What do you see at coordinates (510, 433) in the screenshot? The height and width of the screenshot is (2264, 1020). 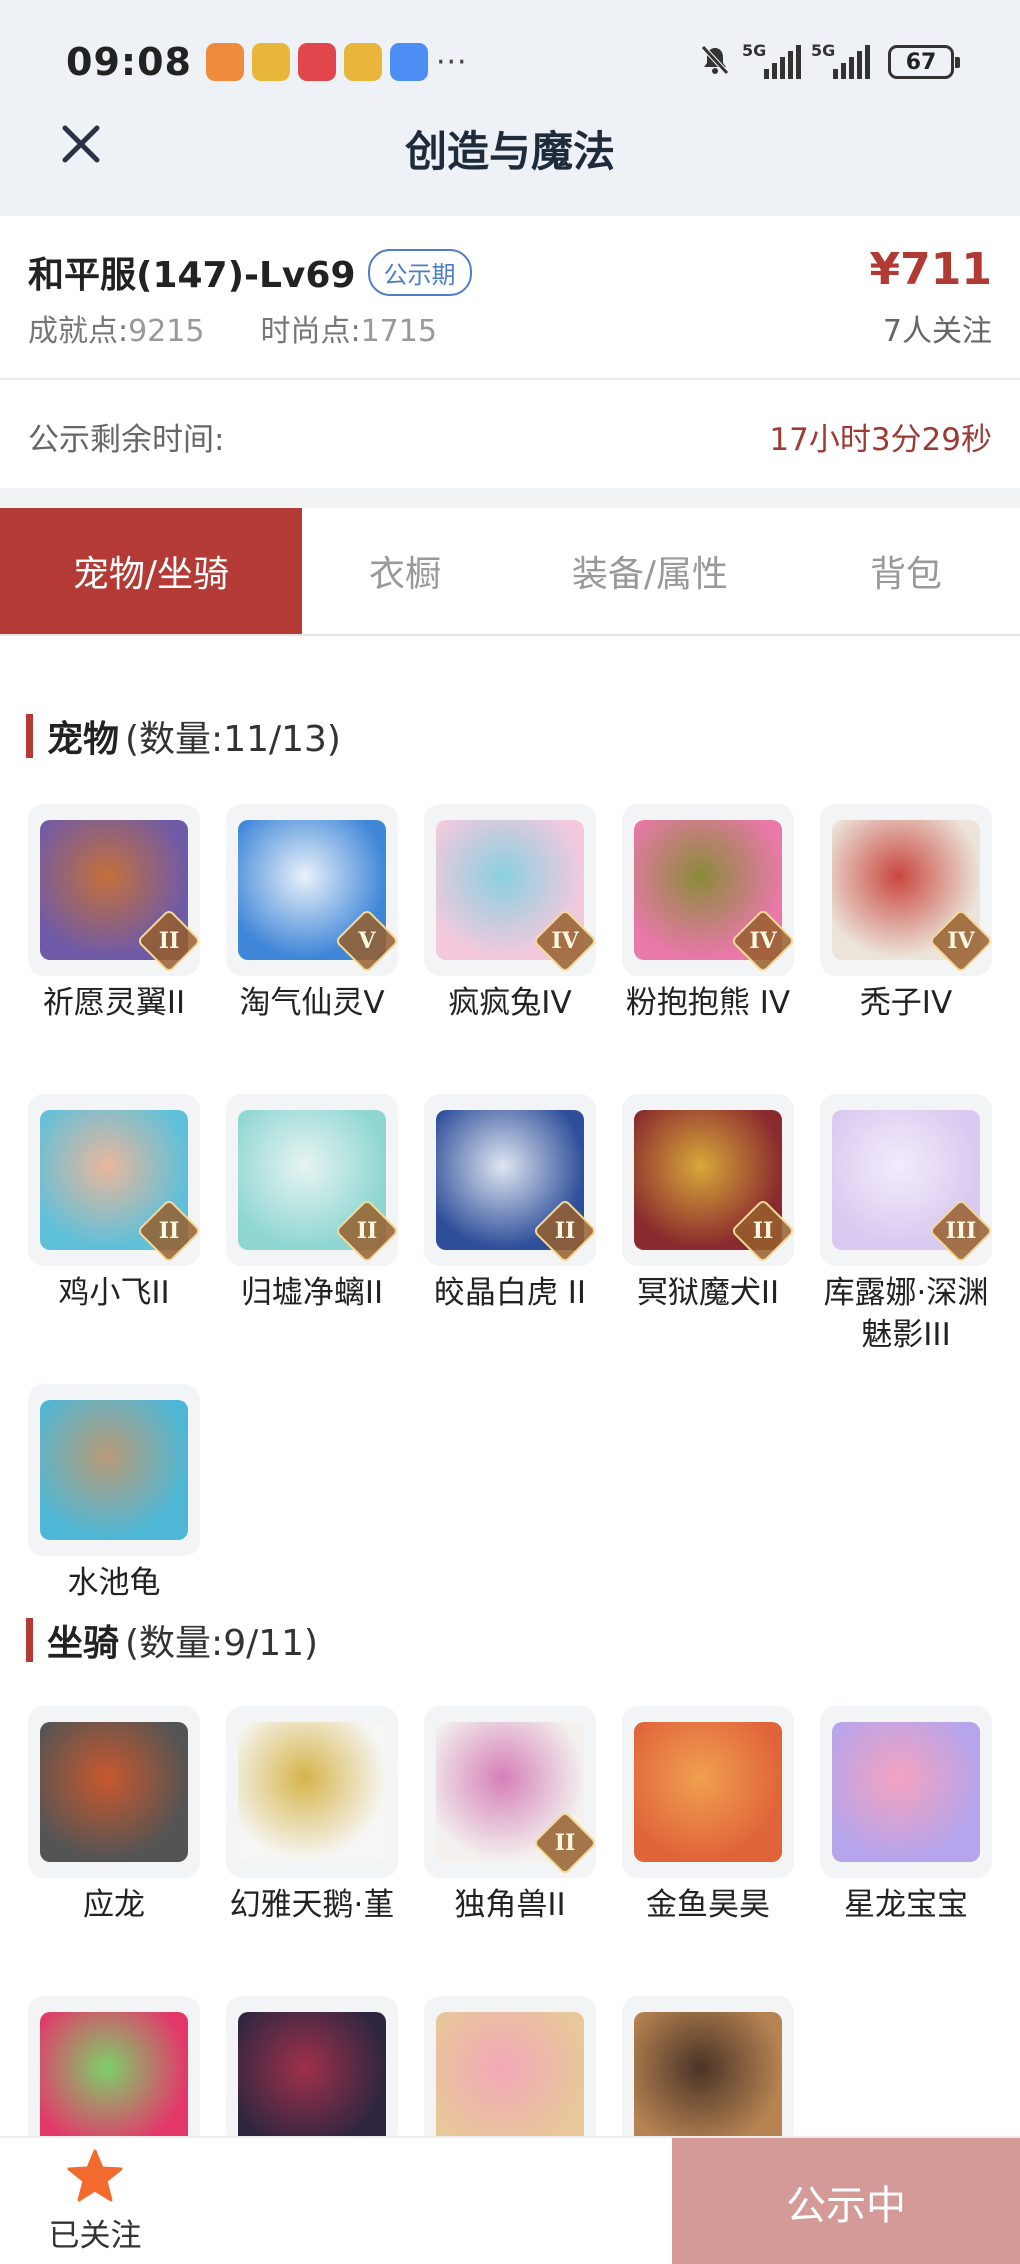 I see `countdown-row: 公示剩余时间: 17小时3分29秒` at bounding box center [510, 433].